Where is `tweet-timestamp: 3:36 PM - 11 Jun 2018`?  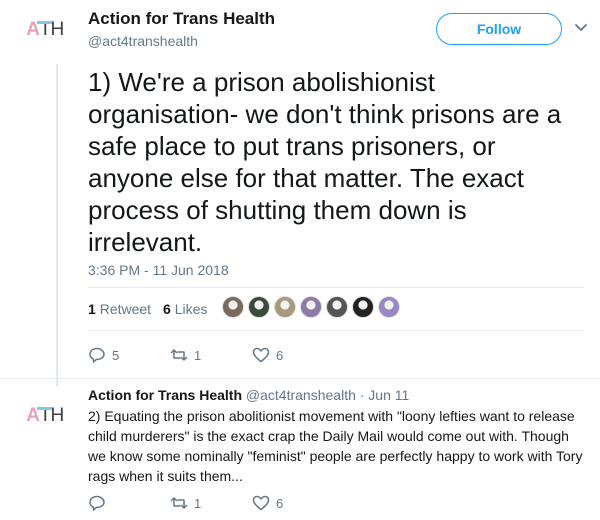
tweet-timestamp: 3:36 PM - 11 Jun 2018 is located at coordinates (158, 270).